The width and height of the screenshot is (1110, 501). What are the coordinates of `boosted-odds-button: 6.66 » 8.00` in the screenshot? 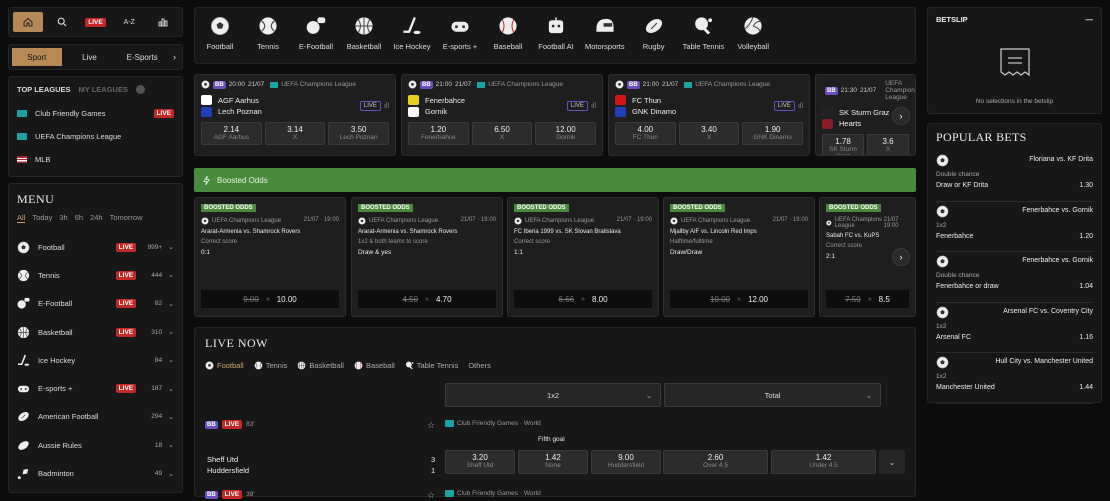 It's located at (583, 299).